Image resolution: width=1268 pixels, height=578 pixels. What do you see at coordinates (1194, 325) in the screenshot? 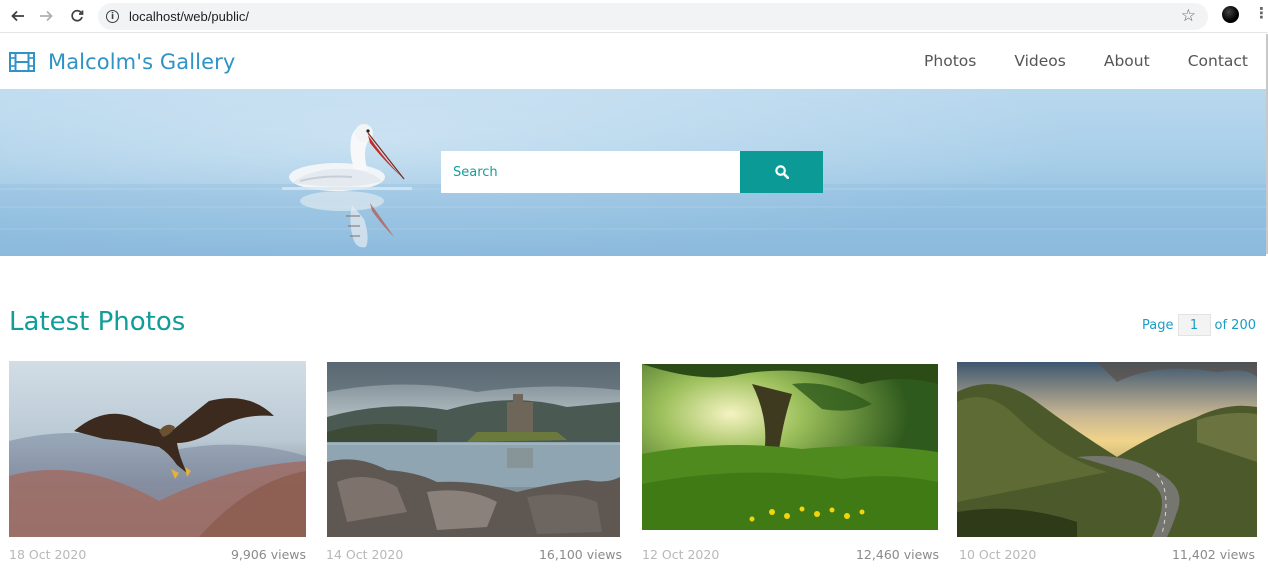
I see `page-number-input` at bounding box center [1194, 325].